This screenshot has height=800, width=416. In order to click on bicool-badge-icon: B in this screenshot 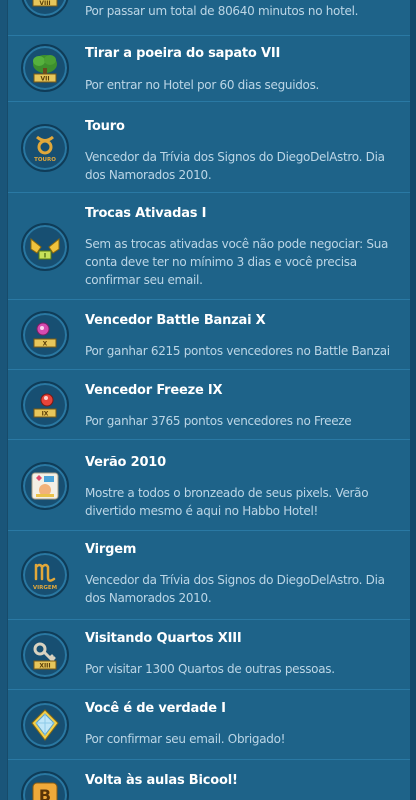, I will do `click(45, 785)`.